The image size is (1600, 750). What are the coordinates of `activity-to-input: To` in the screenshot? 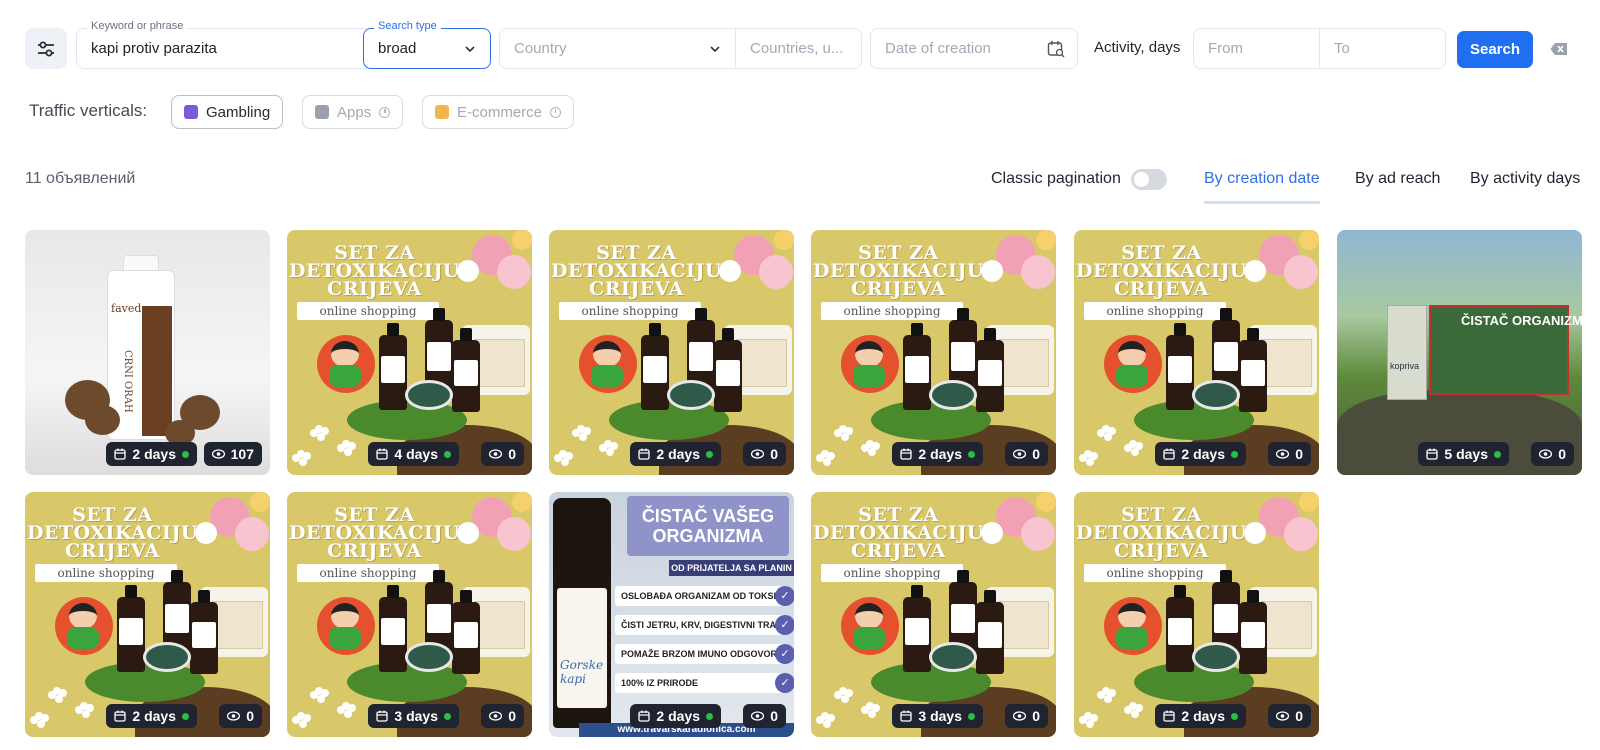 It's located at (1382, 48).